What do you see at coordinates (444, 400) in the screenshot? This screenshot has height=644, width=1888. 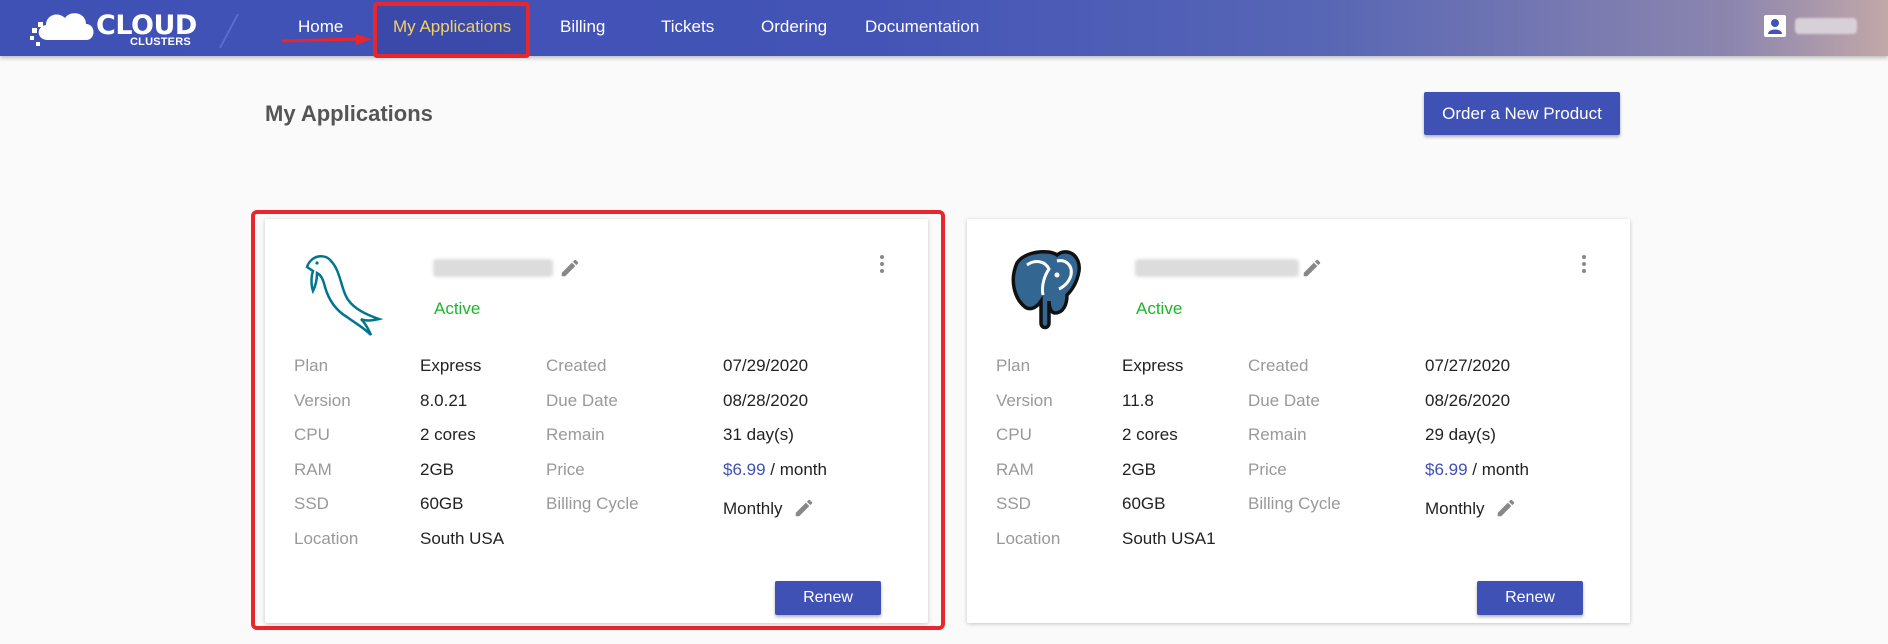 I see `version-value: 8.0.21` at bounding box center [444, 400].